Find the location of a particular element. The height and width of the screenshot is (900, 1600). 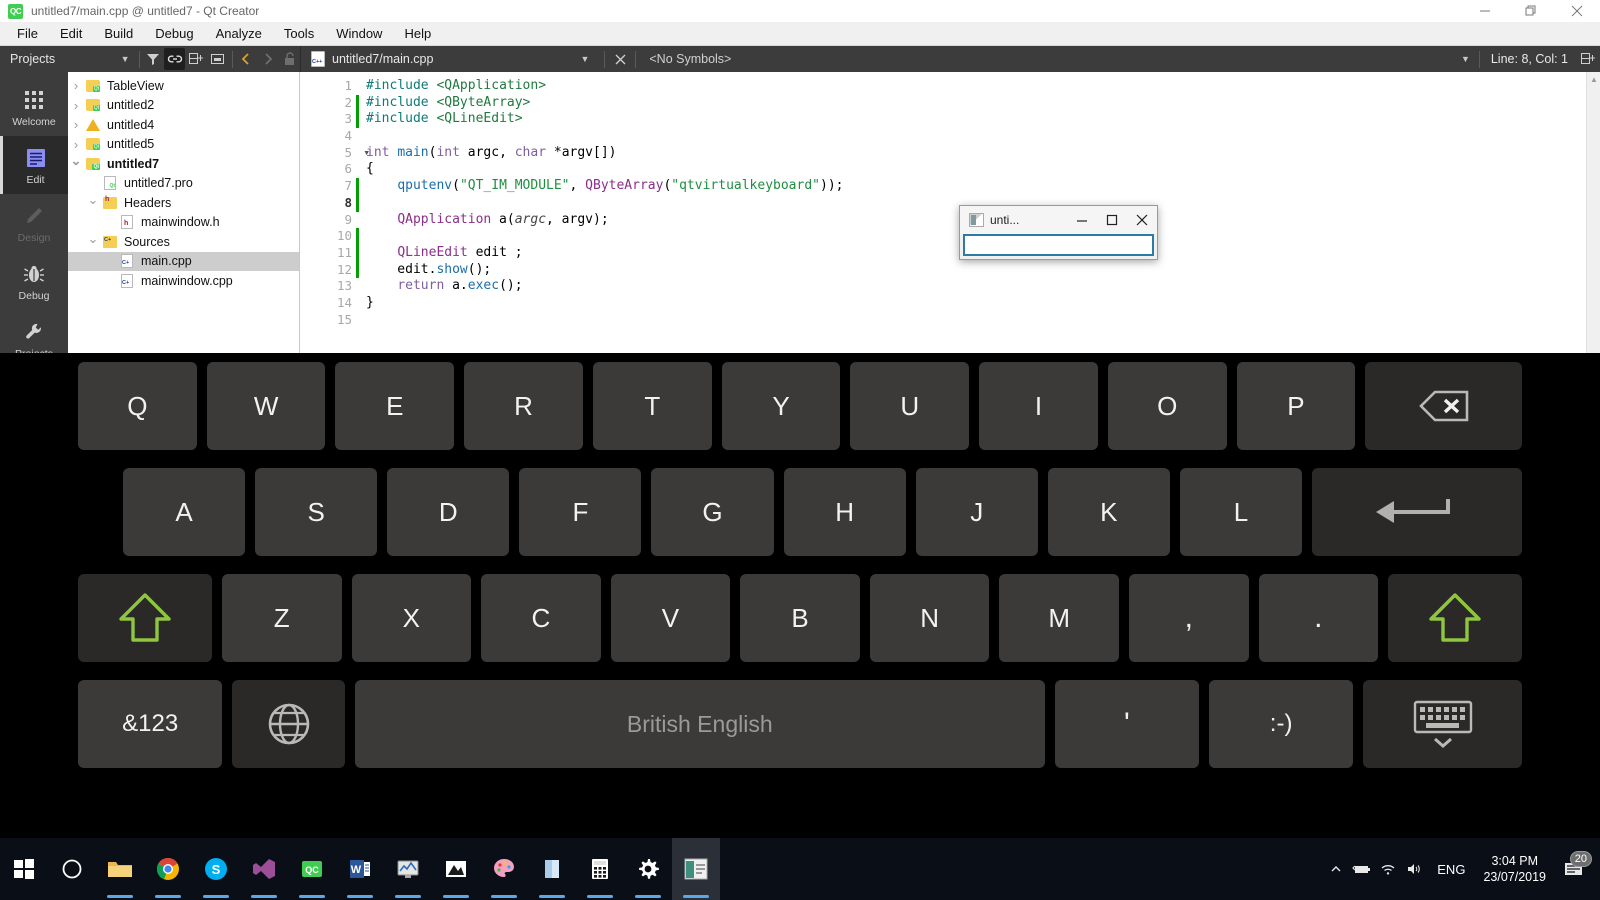

start-button is located at coordinates (24, 869).